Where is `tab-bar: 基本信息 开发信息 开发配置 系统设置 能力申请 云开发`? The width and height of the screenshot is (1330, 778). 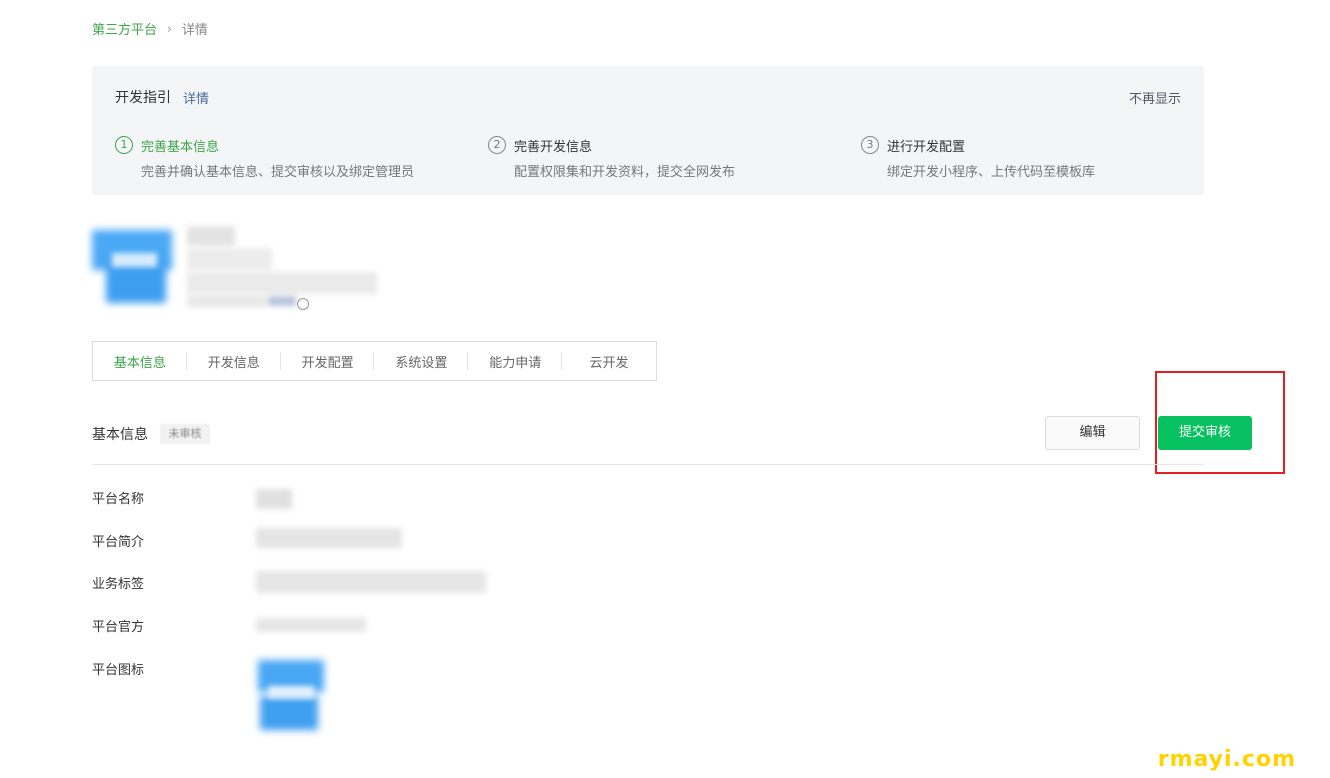
tab-bar: 基本信息 开发信息 开发配置 系统设置 能力申请 云开发 is located at coordinates (374, 361).